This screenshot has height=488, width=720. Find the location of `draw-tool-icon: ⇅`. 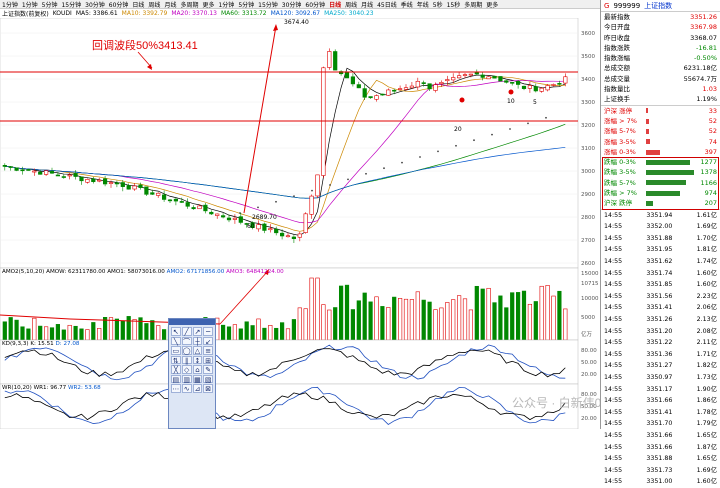

draw-tool-icon: ⇅ is located at coordinates (176, 360).